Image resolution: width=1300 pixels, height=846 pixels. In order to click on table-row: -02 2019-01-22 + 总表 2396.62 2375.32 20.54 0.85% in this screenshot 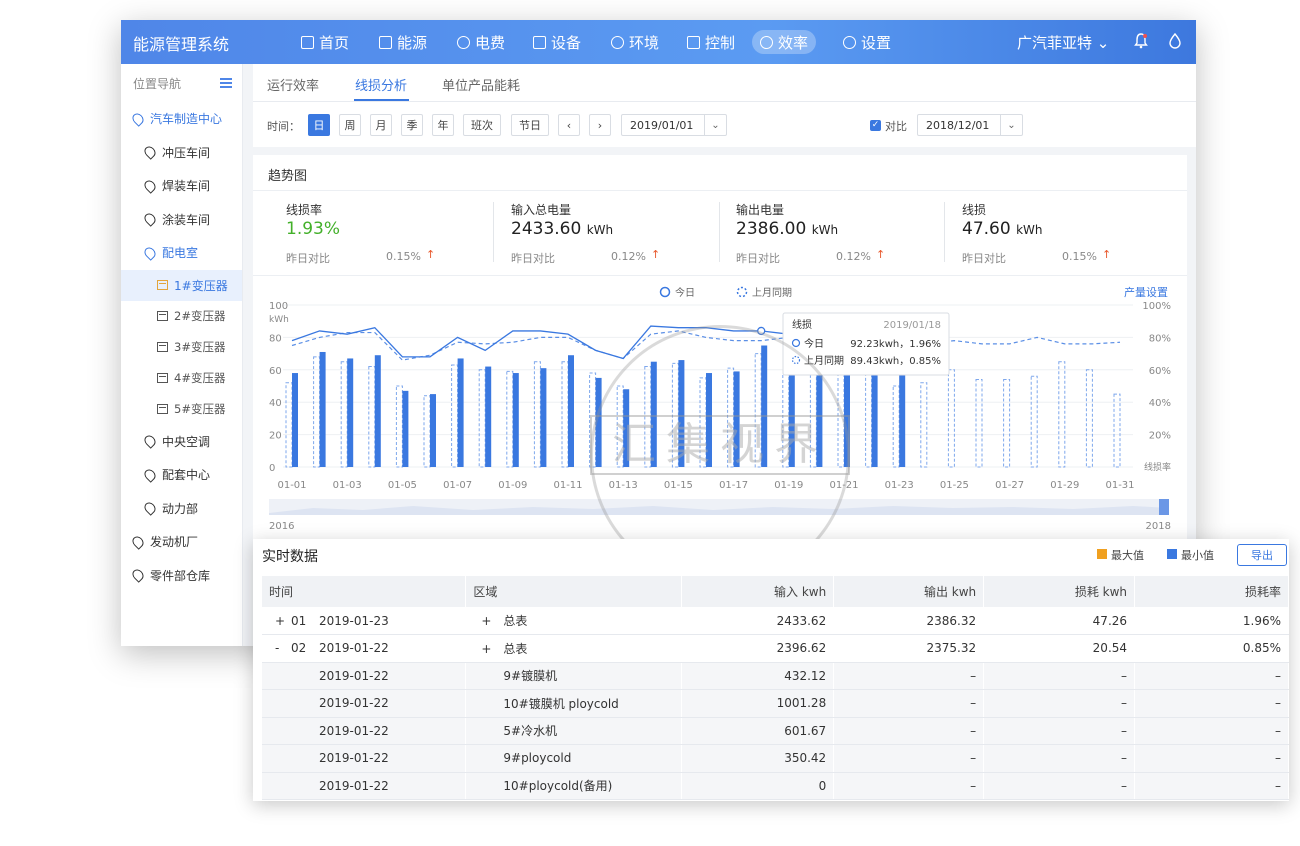, I will do `click(775, 648)`.